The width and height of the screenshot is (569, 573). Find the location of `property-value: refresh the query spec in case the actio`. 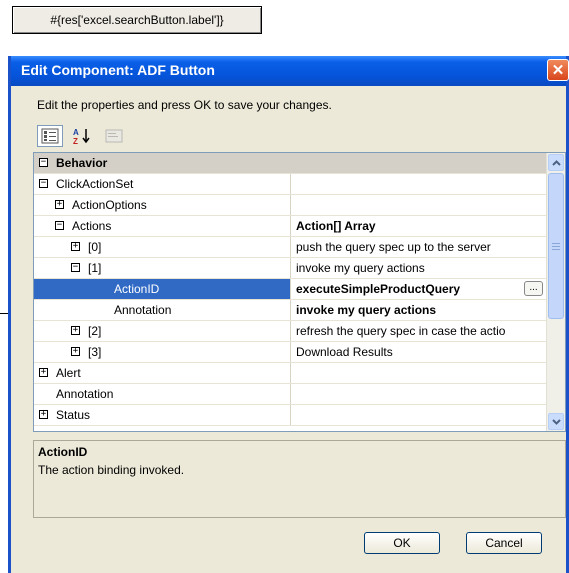

property-value: refresh the query spec in case the actio is located at coordinates (419, 331).